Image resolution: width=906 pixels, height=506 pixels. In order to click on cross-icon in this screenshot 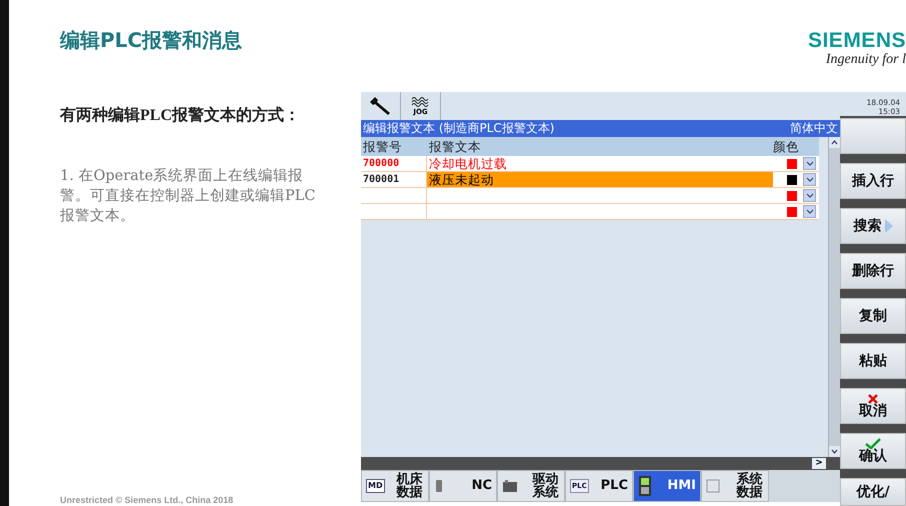, I will do `click(873, 399)`.